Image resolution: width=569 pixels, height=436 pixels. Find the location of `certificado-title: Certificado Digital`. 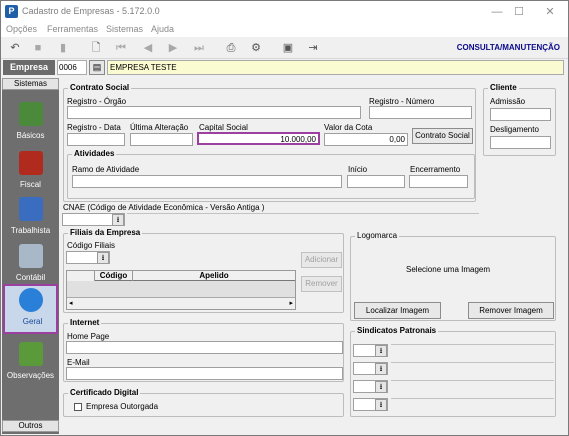

certificado-title: Certificado Digital is located at coordinates (104, 392).